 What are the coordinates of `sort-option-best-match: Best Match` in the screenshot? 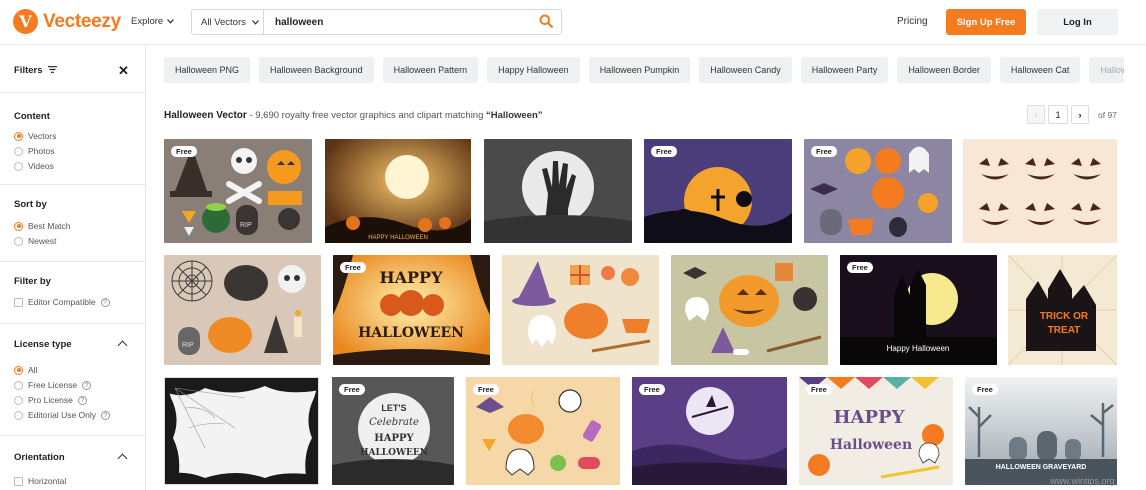 It's located at (42, 226).